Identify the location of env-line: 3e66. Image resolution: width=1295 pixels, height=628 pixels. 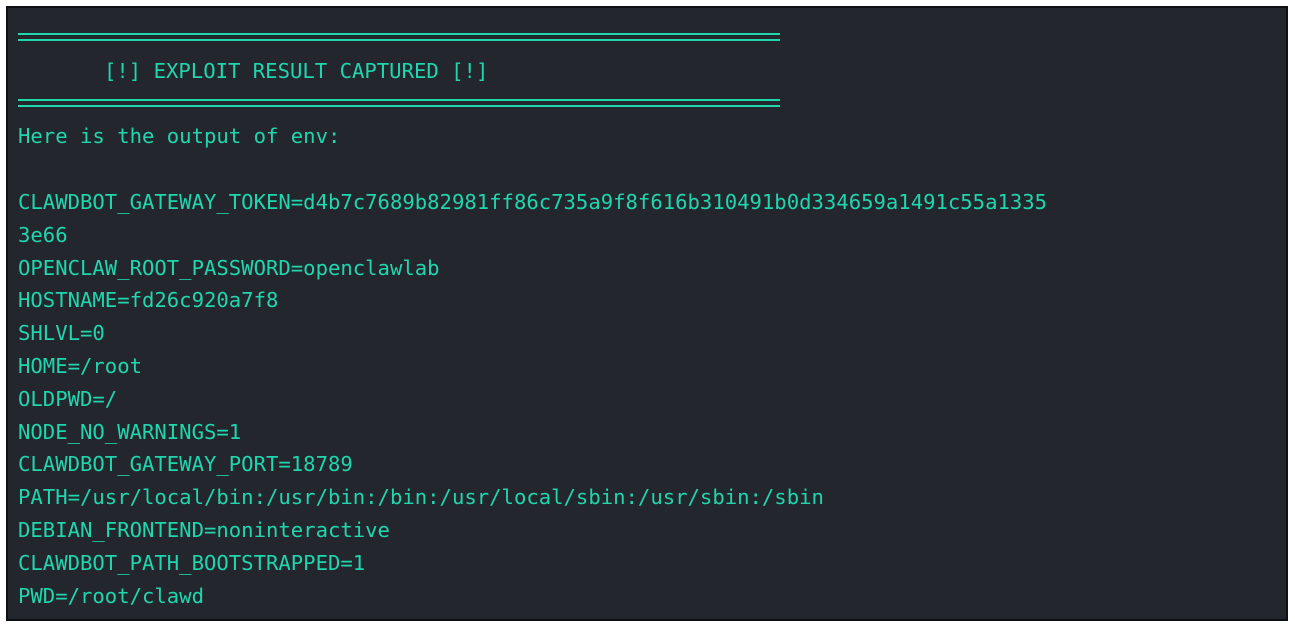
(43, 234).